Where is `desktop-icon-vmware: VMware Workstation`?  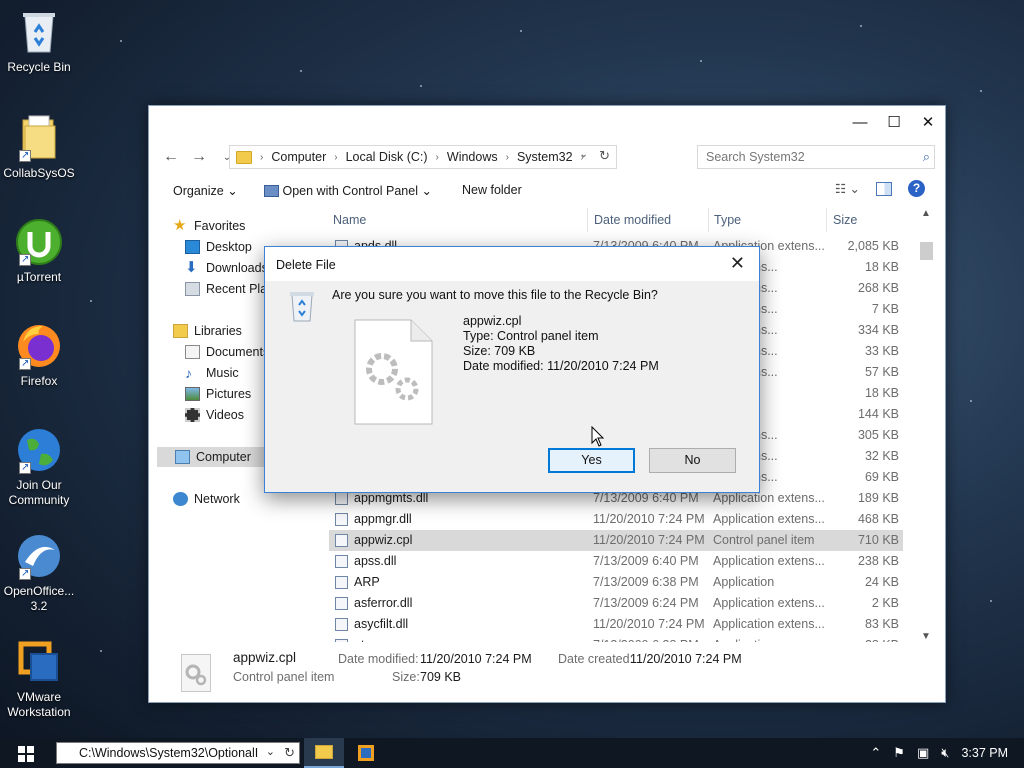 desktop-icon-vmware: VMware Workstation is located at coordinates (39, 679).